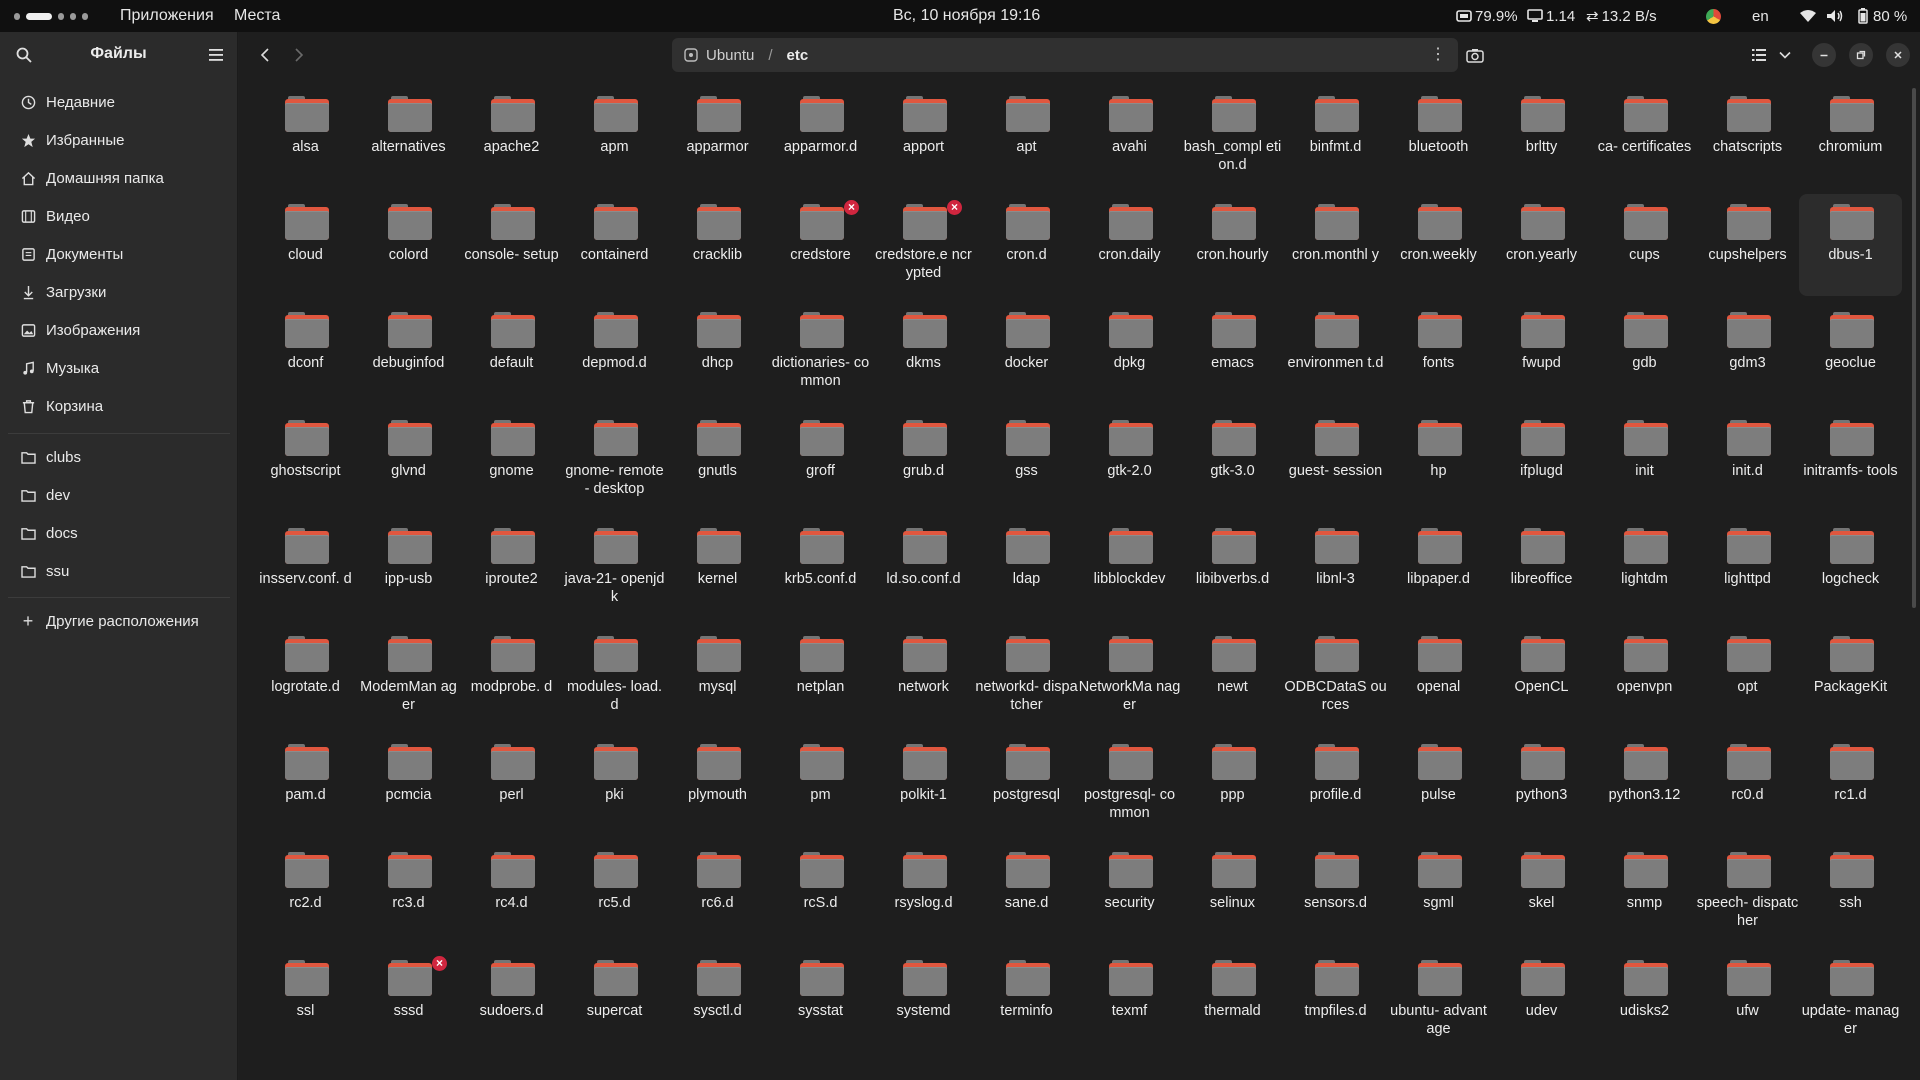  I want to click on places-menu: Места, so click(257, 16).